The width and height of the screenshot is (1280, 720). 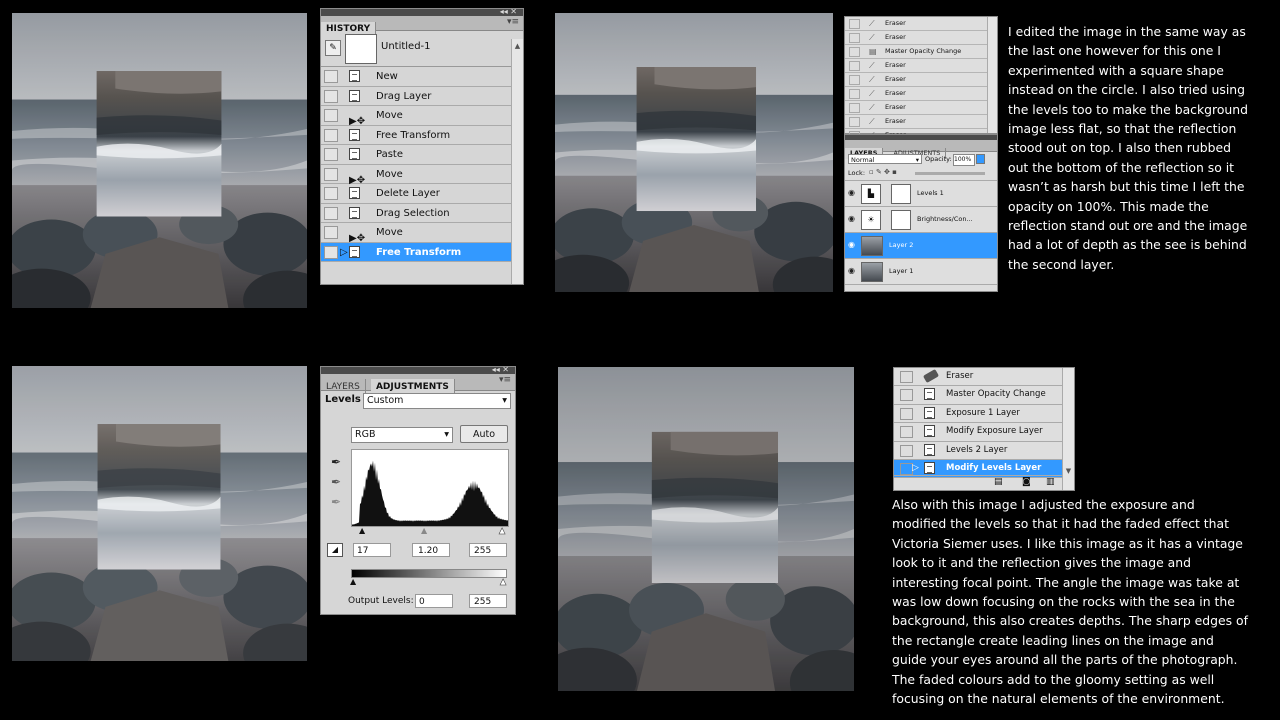 I want to click on input-slider-track: ▲ ▲ ▲, so click(x=429, y=530).